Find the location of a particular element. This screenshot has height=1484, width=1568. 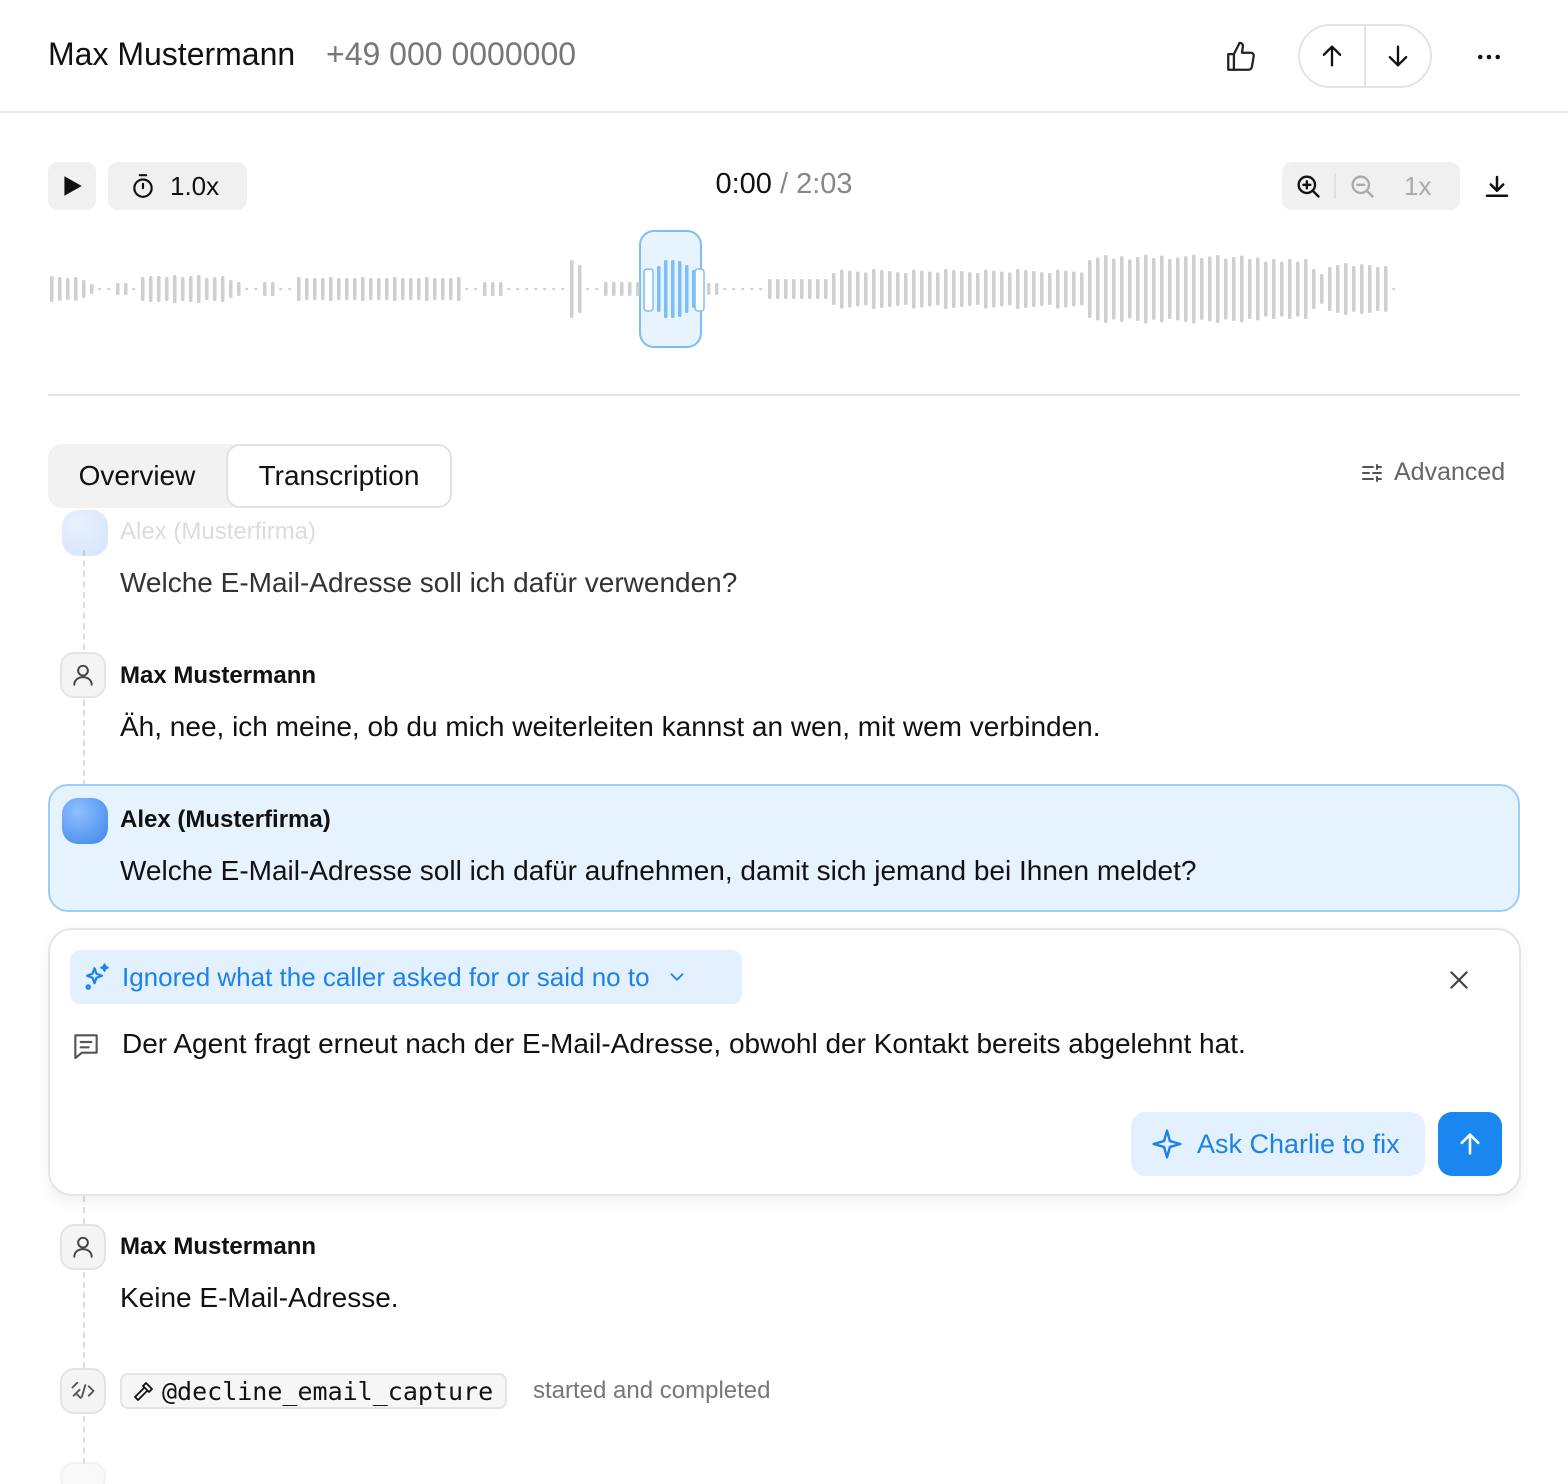

timeline-connector is located at coordinates (84, 743).